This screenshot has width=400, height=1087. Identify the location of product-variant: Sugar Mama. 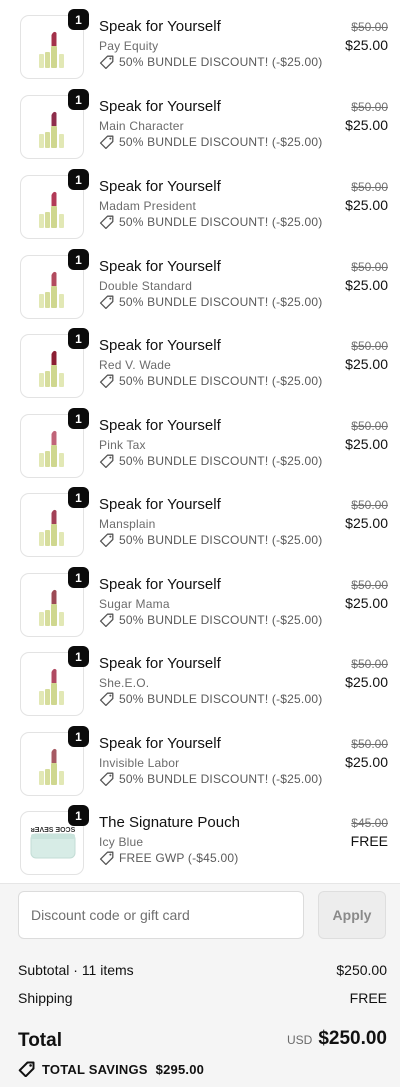
(134, 604).